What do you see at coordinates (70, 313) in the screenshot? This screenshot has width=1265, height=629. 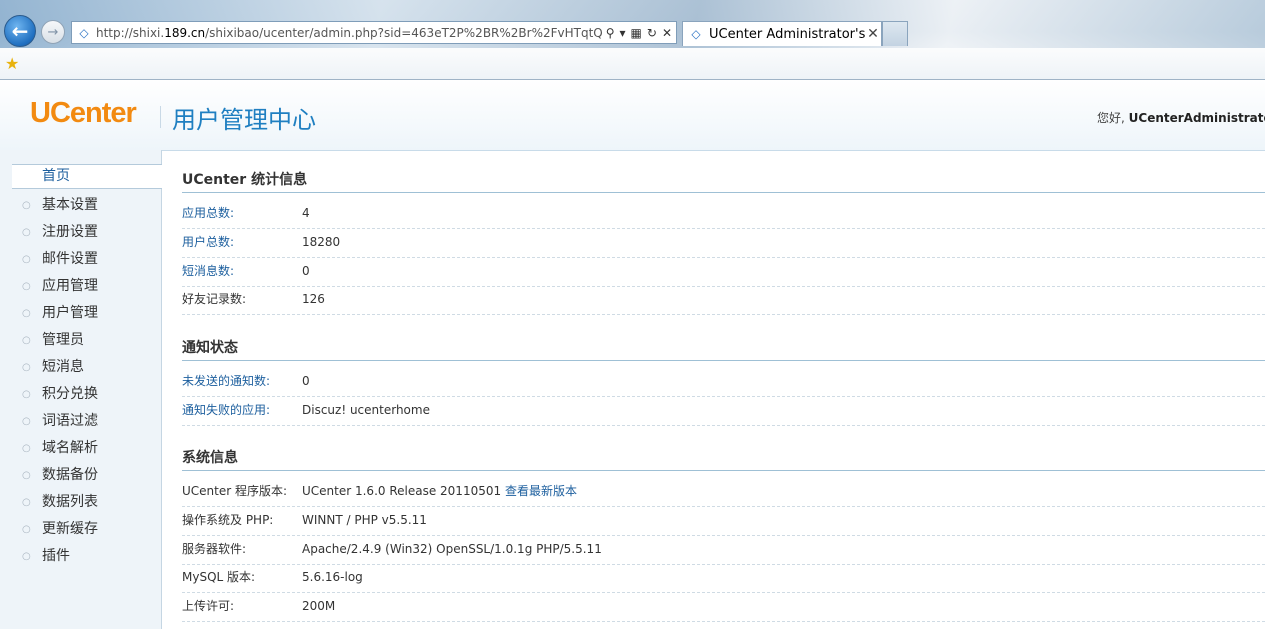 I see `sidebar-item-label: 用户管理` at bounding box center [70, 313].